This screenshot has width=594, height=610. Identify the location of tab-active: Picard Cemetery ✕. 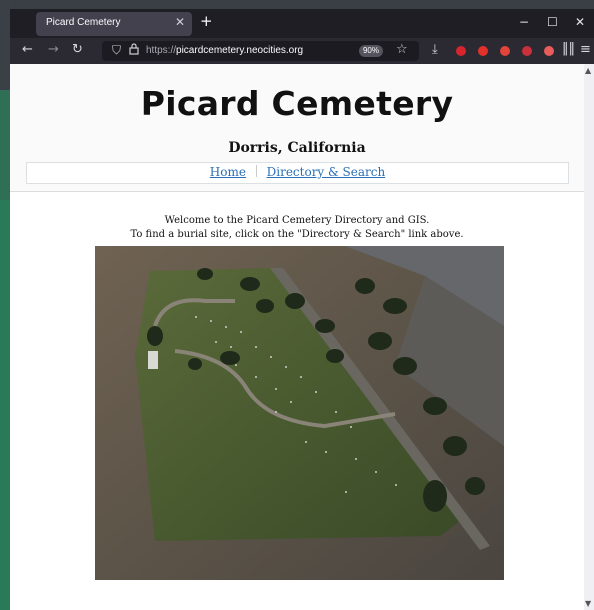
(114, 24).